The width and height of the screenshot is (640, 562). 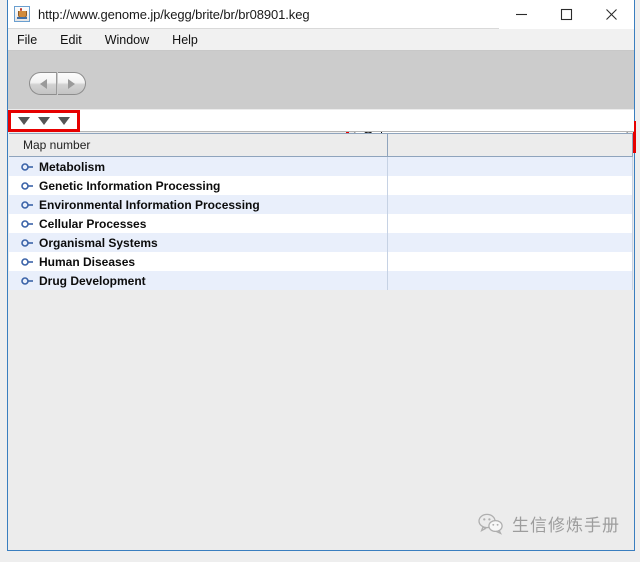 What do you see at coordinates (321, 121) in the screenshot?
I see `filter-strip` at bounding box center [321, 121].